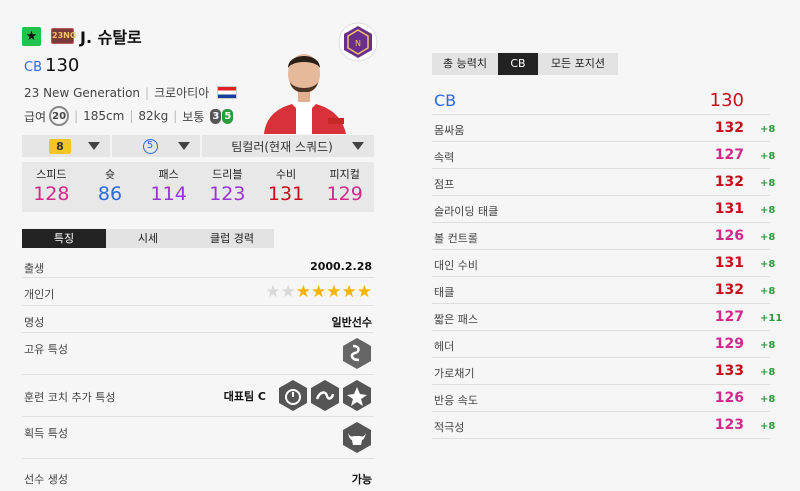 The width and height of the screenshot is (800, 491). I want to click on detail-row-unique-trait: 고유 특성, so click(198, 354).